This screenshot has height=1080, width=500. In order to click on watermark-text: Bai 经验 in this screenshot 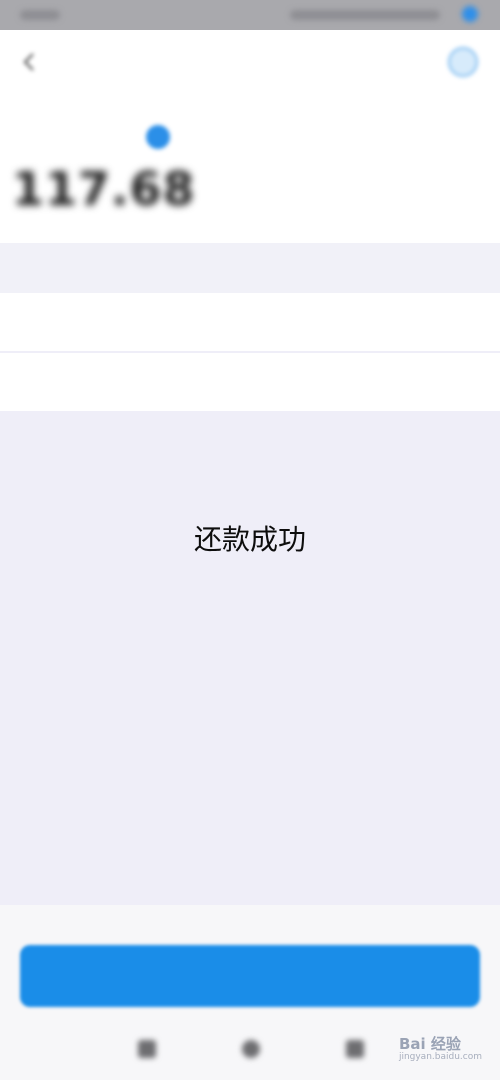, I will do `click(429, 1044)`.